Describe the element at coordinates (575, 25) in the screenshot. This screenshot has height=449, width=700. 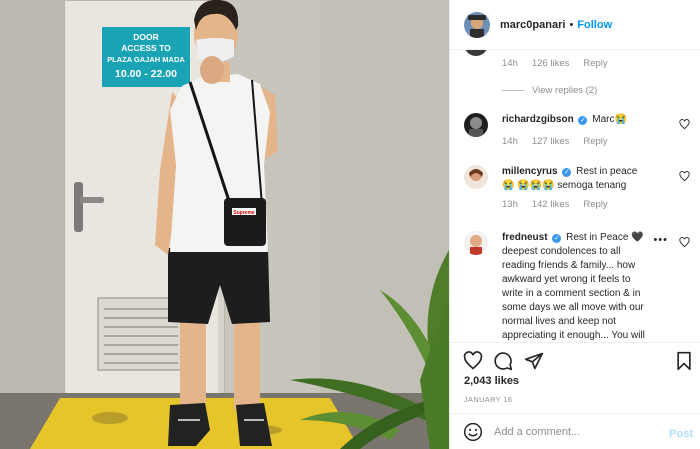
I see `post-header: marc0panari • Follow` at that location.